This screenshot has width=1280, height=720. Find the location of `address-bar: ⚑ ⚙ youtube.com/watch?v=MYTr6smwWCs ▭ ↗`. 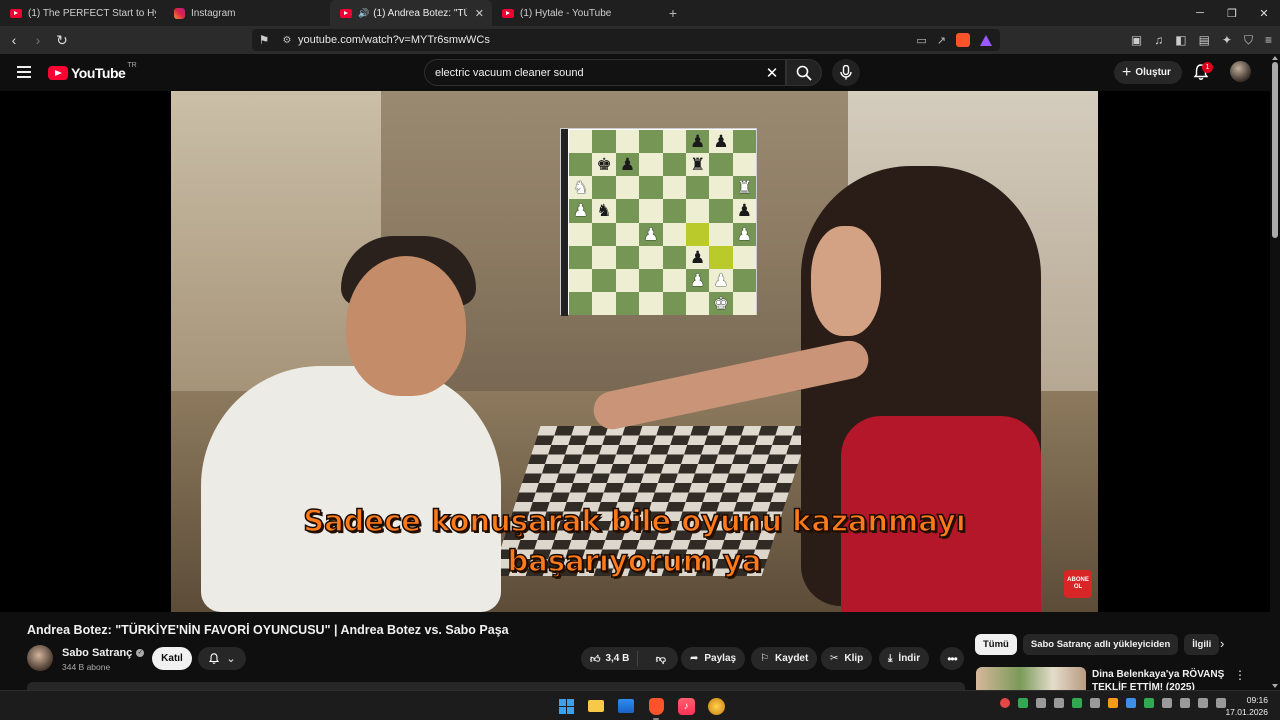

address-bar: ⚑ ⚙ youtube.com/watch?v=MYTr6smwWCs ▭ ↗ is located at coordinates (626, 40).